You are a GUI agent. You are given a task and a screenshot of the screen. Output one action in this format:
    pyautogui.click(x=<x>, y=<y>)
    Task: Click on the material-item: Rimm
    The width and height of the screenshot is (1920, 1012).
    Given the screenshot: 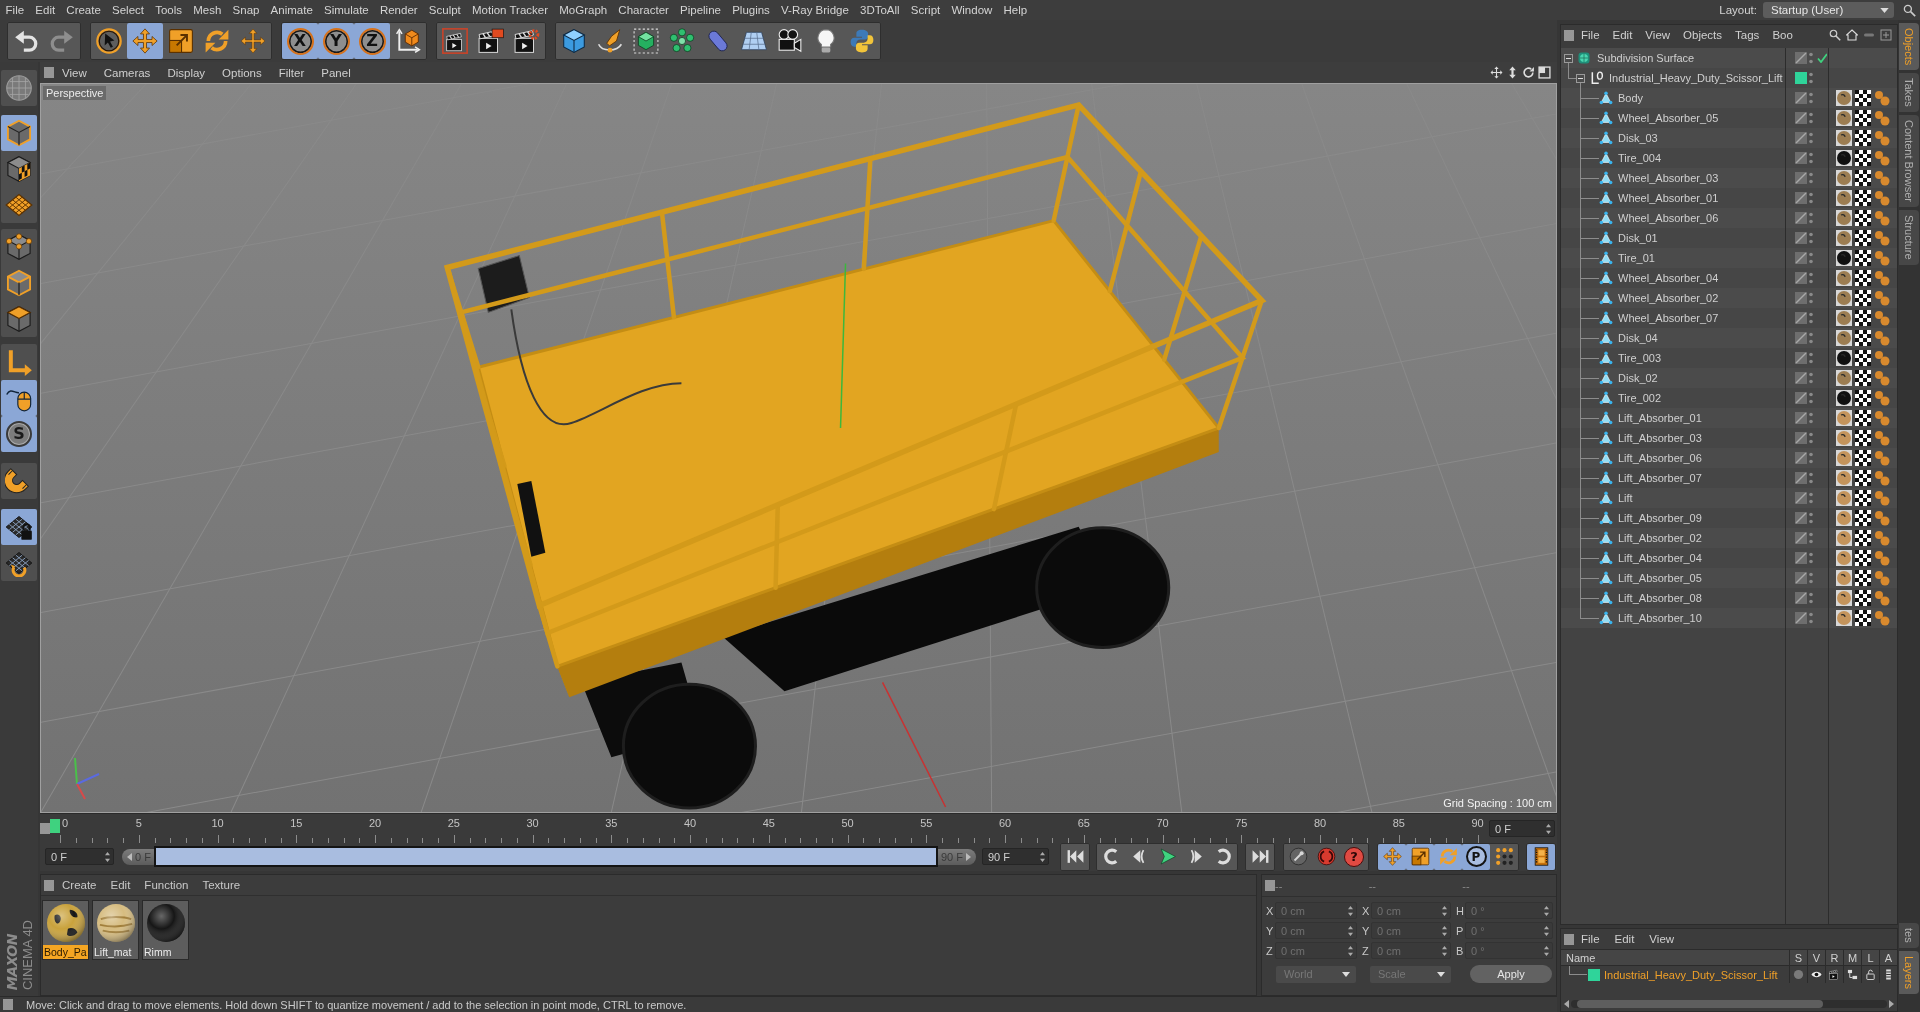 What is the action you would take?
    pyautogui.click(x=165, y=930)
    